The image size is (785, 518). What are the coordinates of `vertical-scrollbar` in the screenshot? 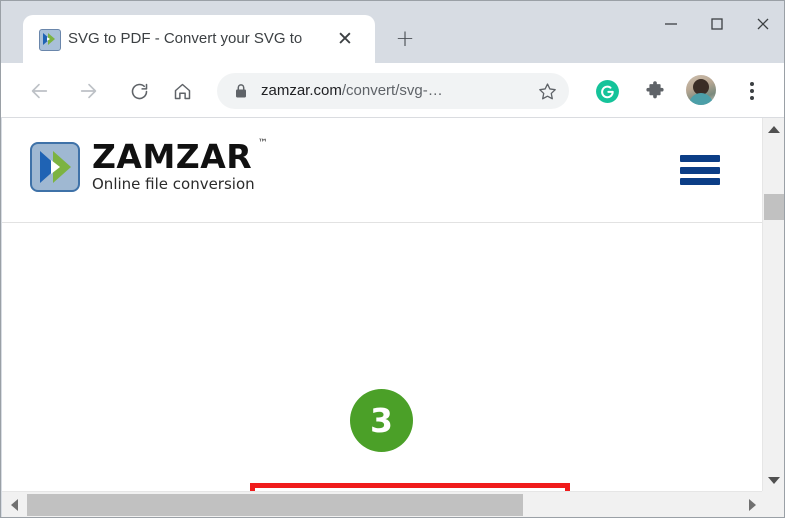 It's located at (773, 304).